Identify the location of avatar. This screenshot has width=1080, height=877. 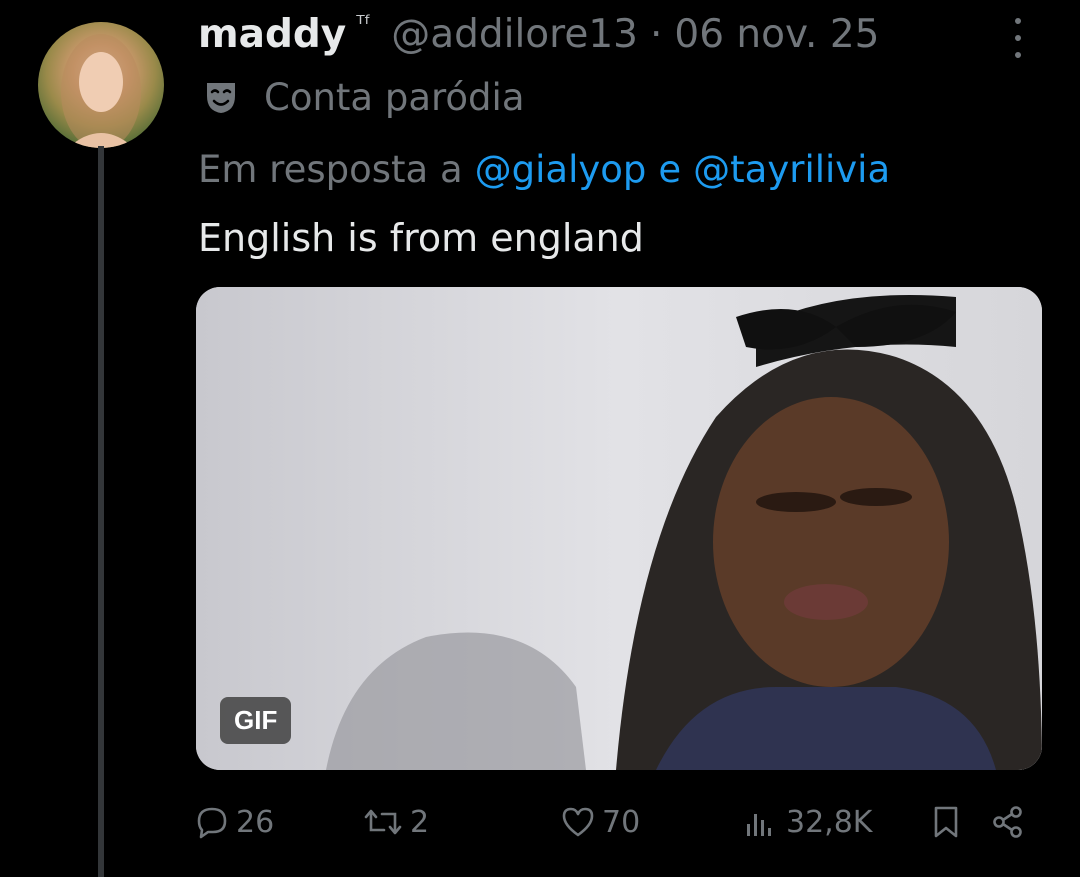
(101, 85).